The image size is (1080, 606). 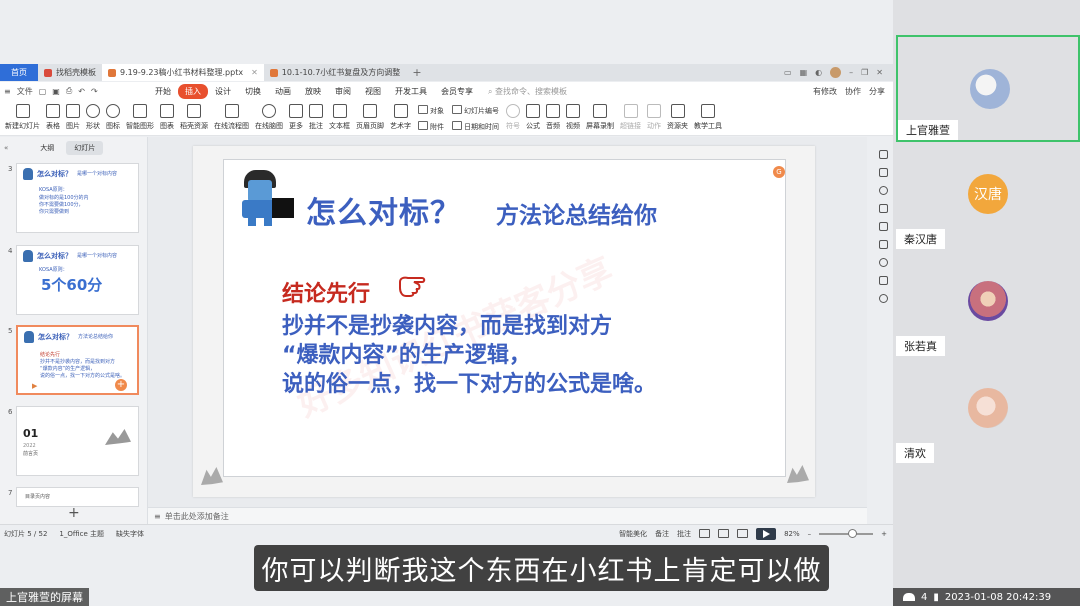 I want to click on thumb-row-7: 7 目录页内容, so click(x=74, y=497).